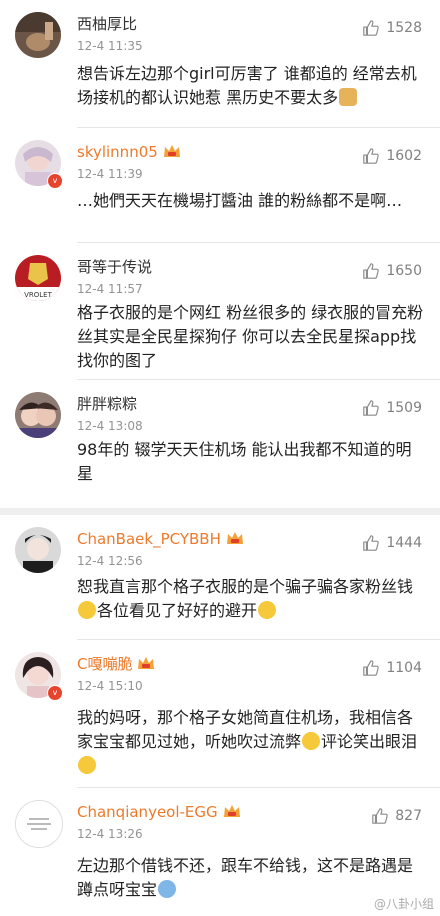 The width and height of the screenshot is (440, 916). I want to click on username-text: Chanqianyeol-EGG, so click(147, 812).